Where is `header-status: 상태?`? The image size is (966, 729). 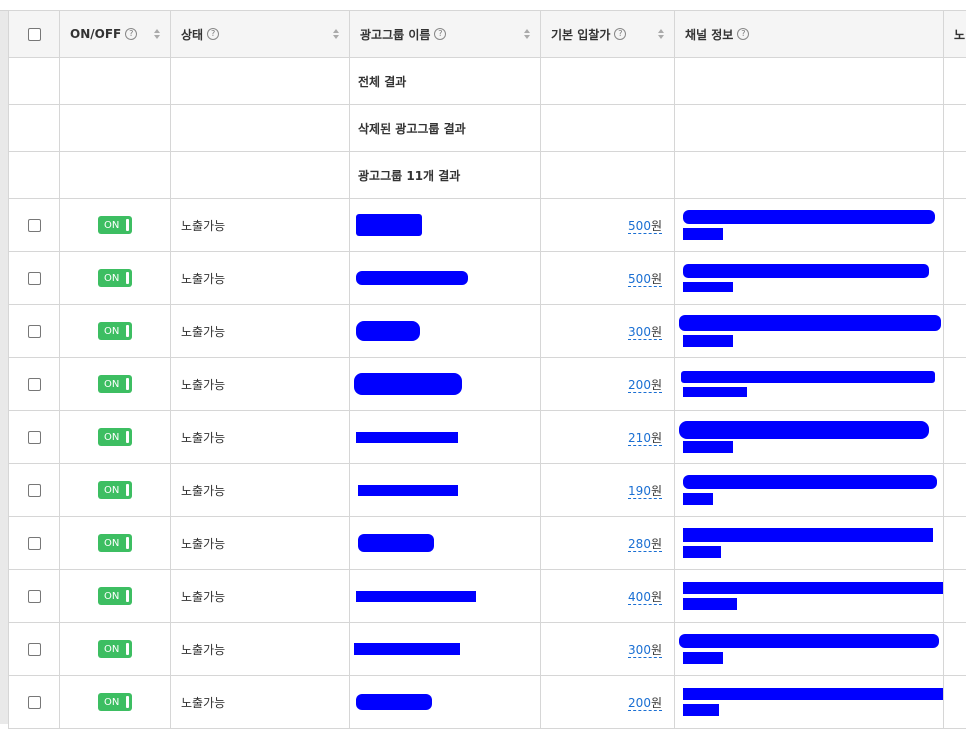 header-status: 상태? is located at coordinates (260, 34).